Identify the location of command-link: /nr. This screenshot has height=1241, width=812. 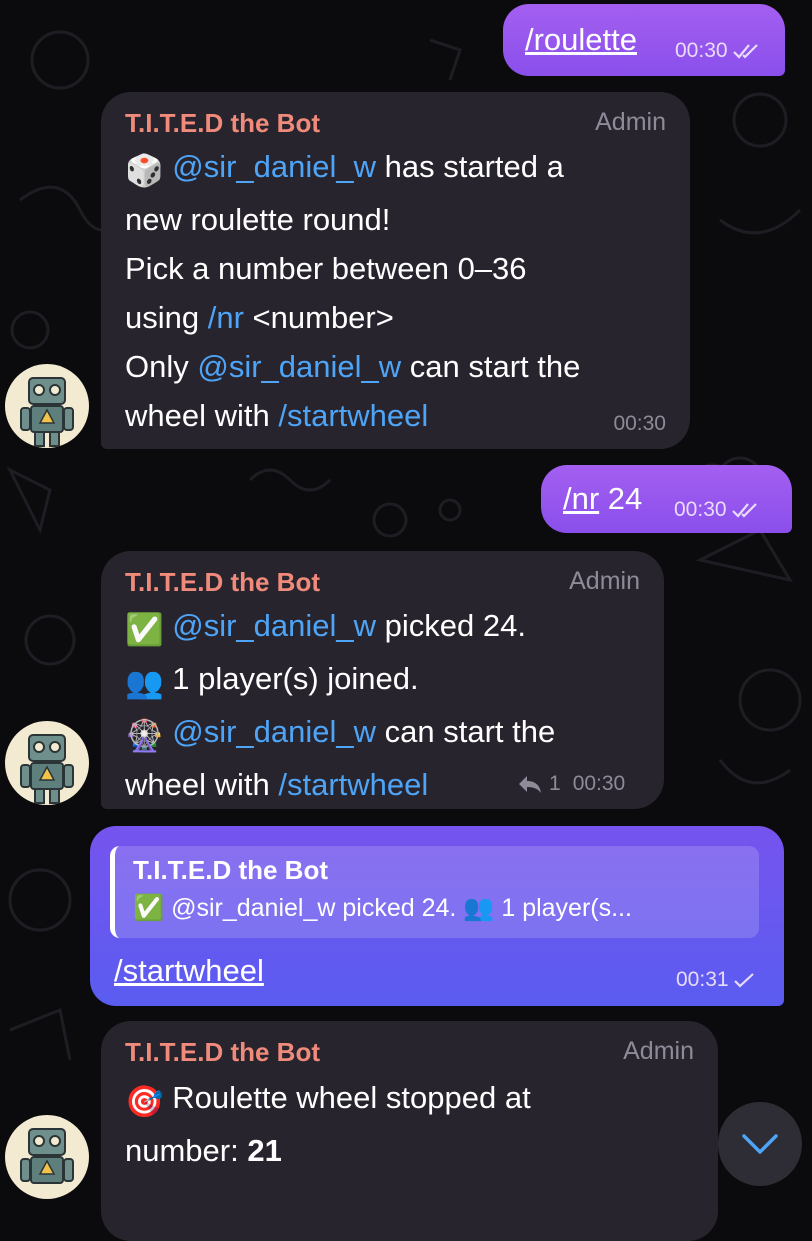
(581, 498).